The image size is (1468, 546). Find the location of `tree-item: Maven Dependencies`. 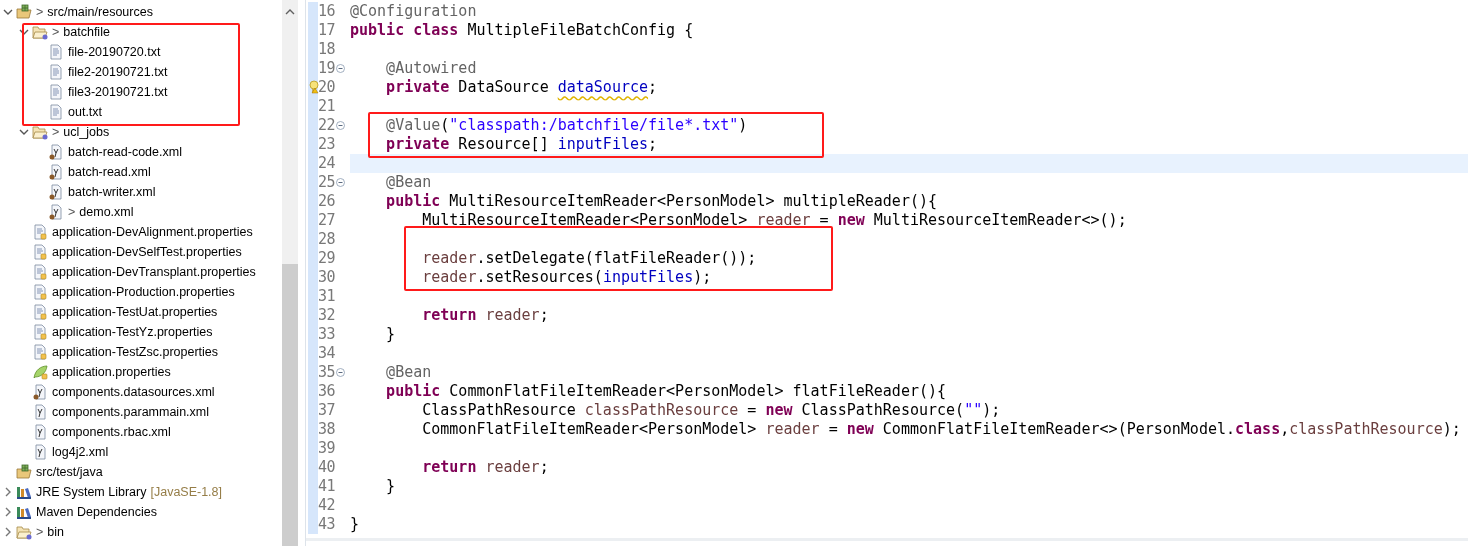

tree-item: Maven Dependencies is located at coordinates (141, 512).